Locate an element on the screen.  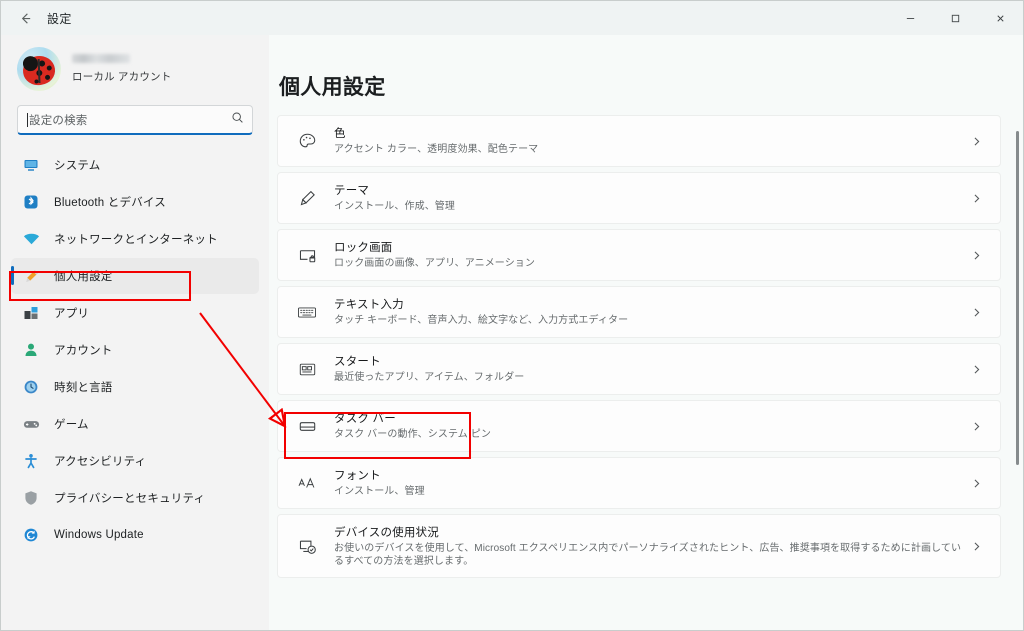
minimize-icon is located at coordinates (910, 18).